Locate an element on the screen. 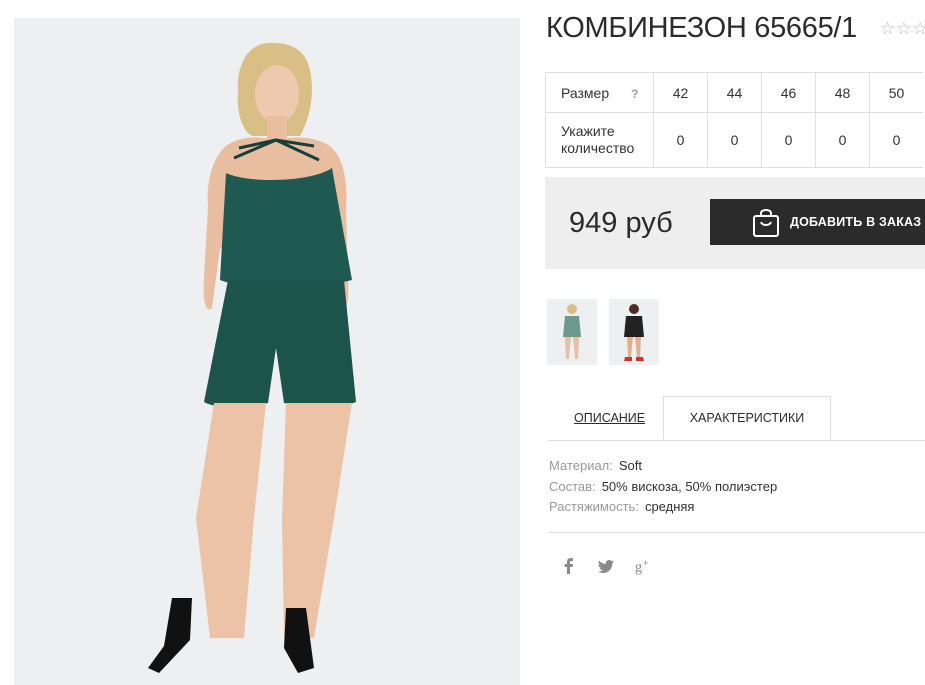 The width and height of the screenshot is (925, 685). spec-value: 50% вискоза, 50% полиэстер is located at coordinates (689, 486).